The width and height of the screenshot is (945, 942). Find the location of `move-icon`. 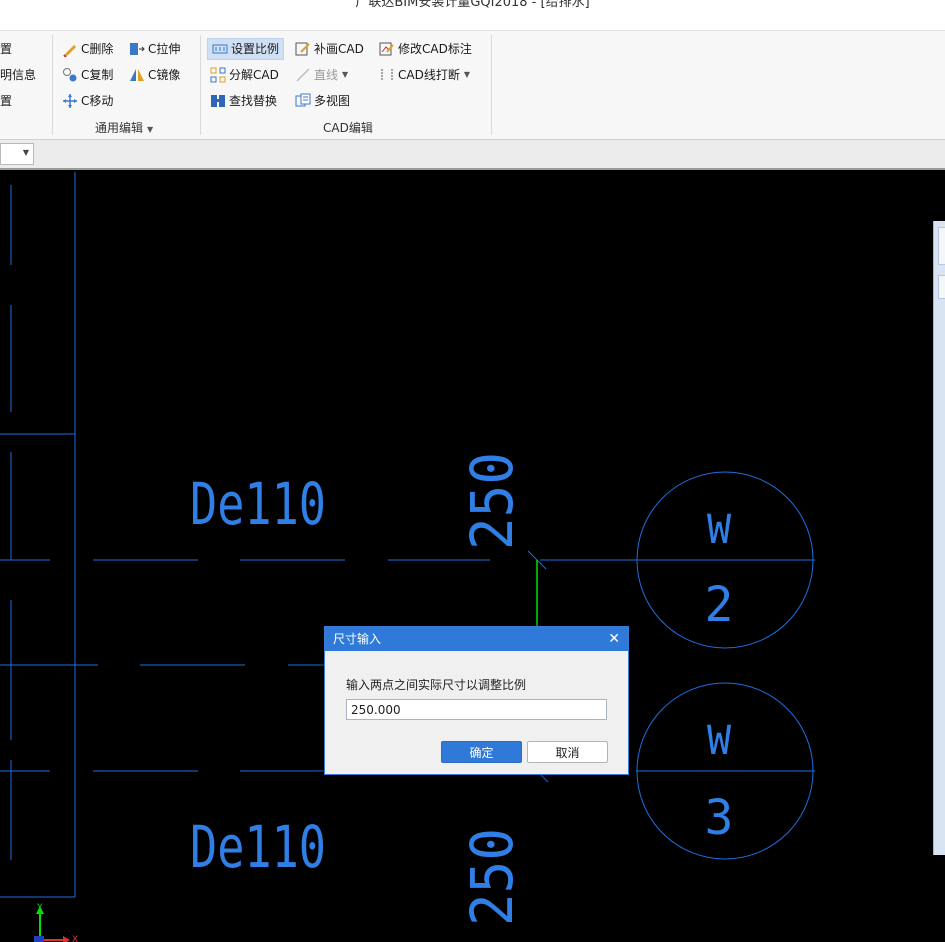

move-icon is located at coordinates (70, 101).